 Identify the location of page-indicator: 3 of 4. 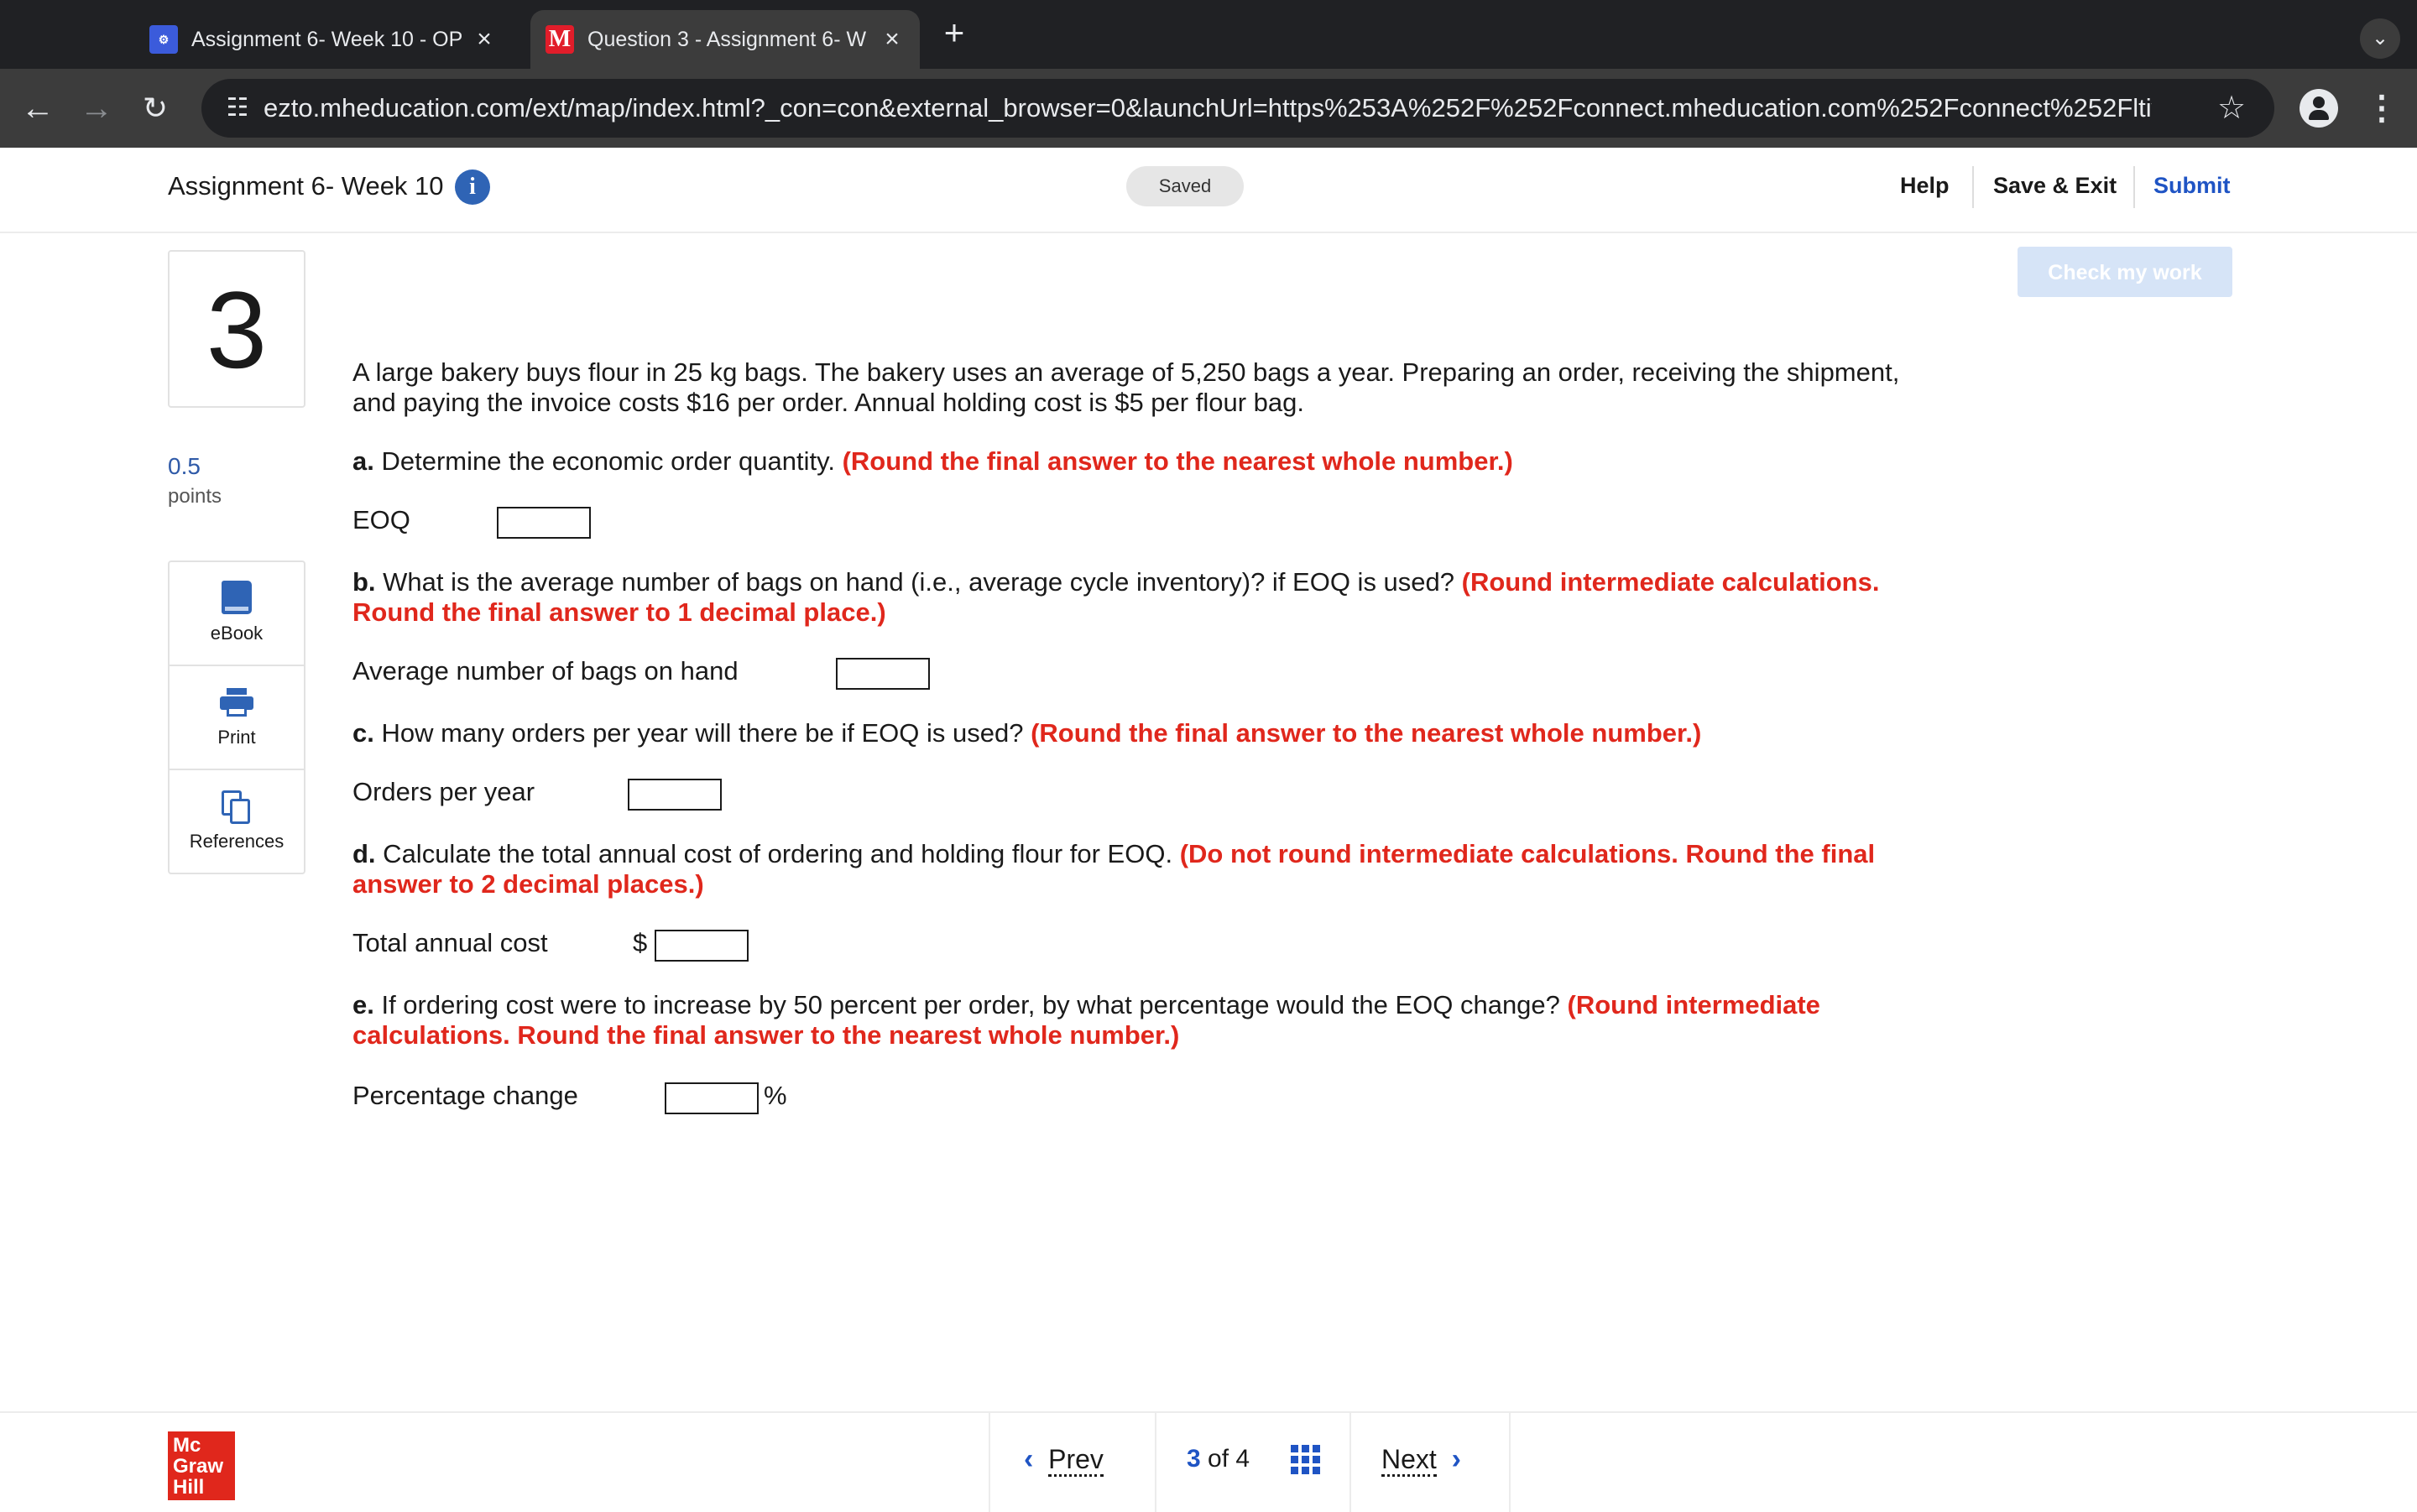
(1218, 1459).